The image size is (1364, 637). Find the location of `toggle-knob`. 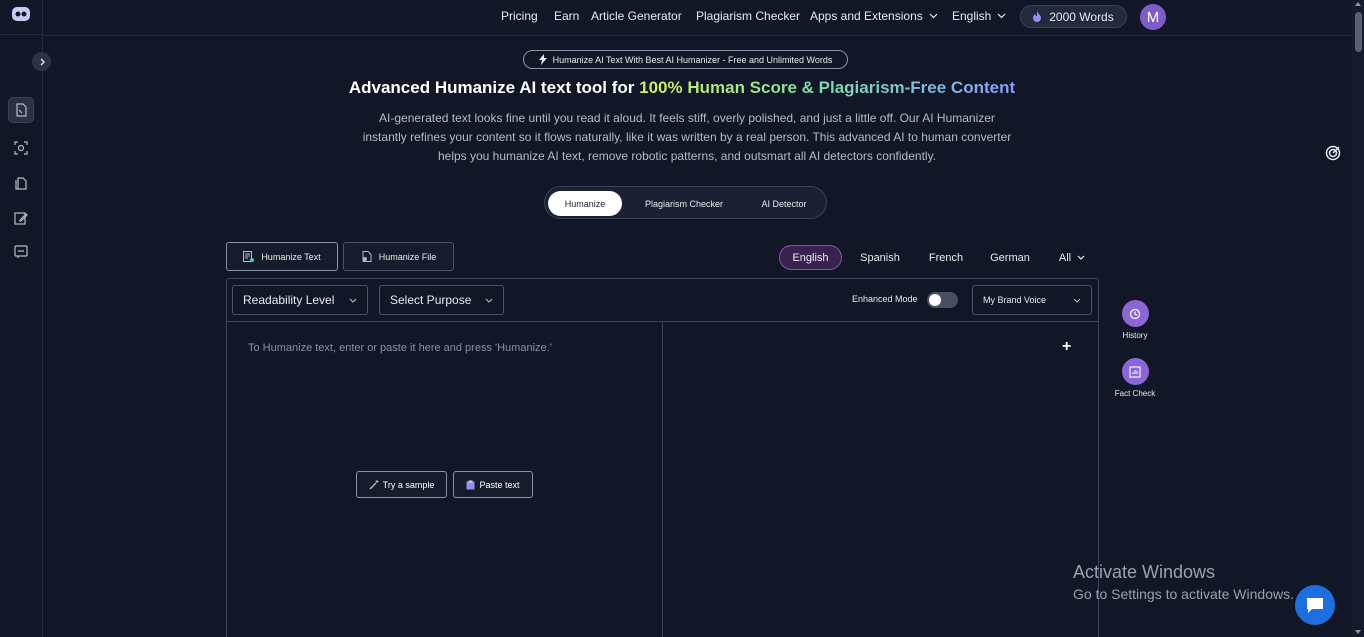

toggle-knob is located at coordinates (935, 300).